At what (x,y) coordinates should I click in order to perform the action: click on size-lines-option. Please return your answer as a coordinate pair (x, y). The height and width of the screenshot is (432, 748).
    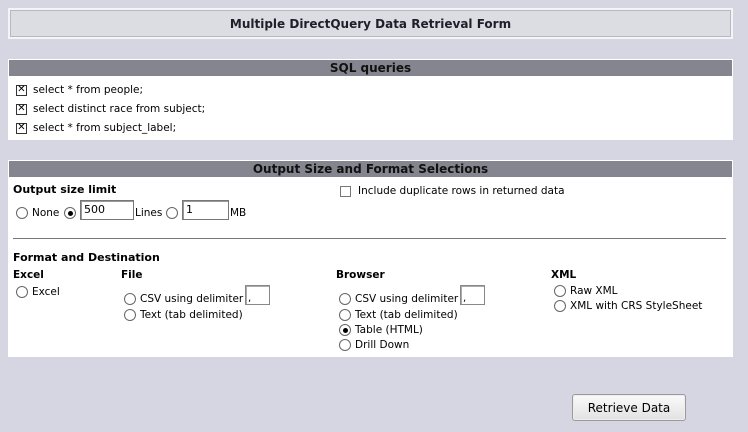
    Looking at the image, I should click on (70, 213).